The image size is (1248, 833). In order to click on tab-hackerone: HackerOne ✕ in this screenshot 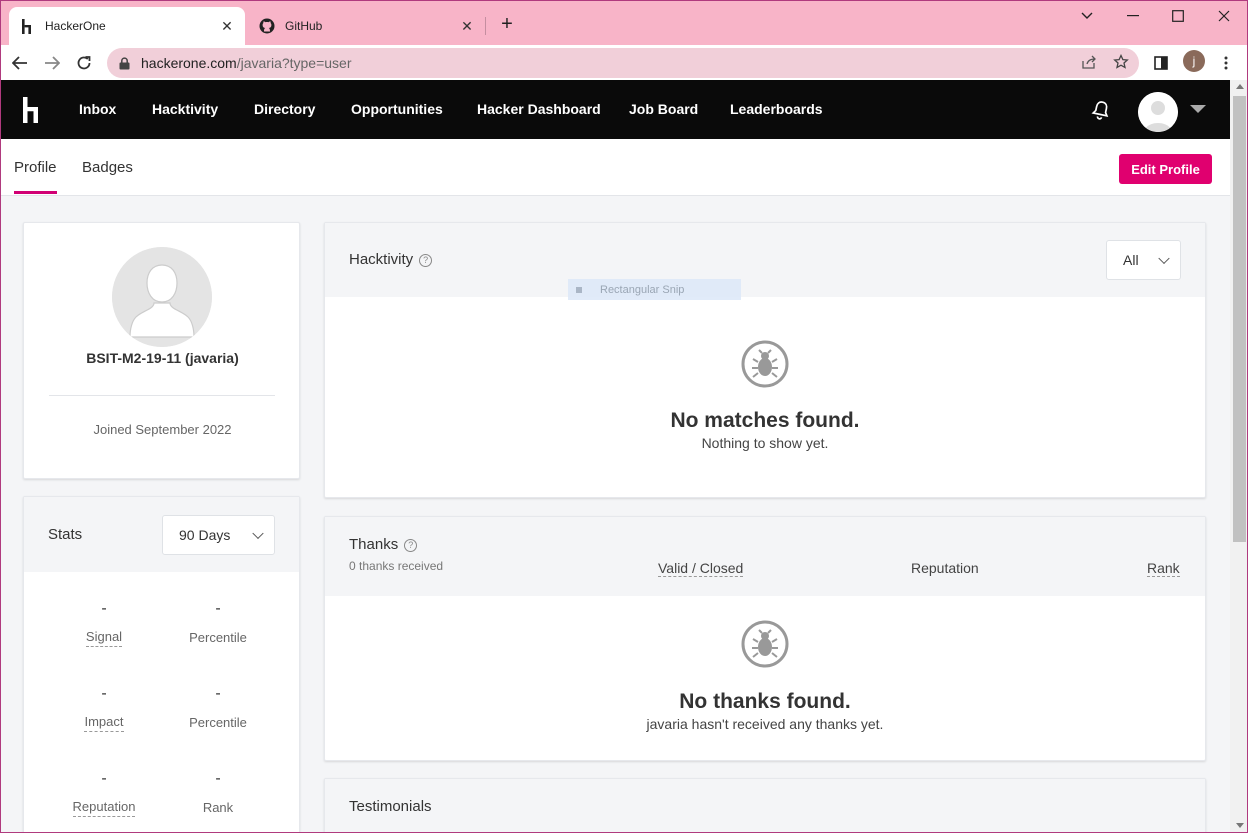, I will do `click(127, 26)`.